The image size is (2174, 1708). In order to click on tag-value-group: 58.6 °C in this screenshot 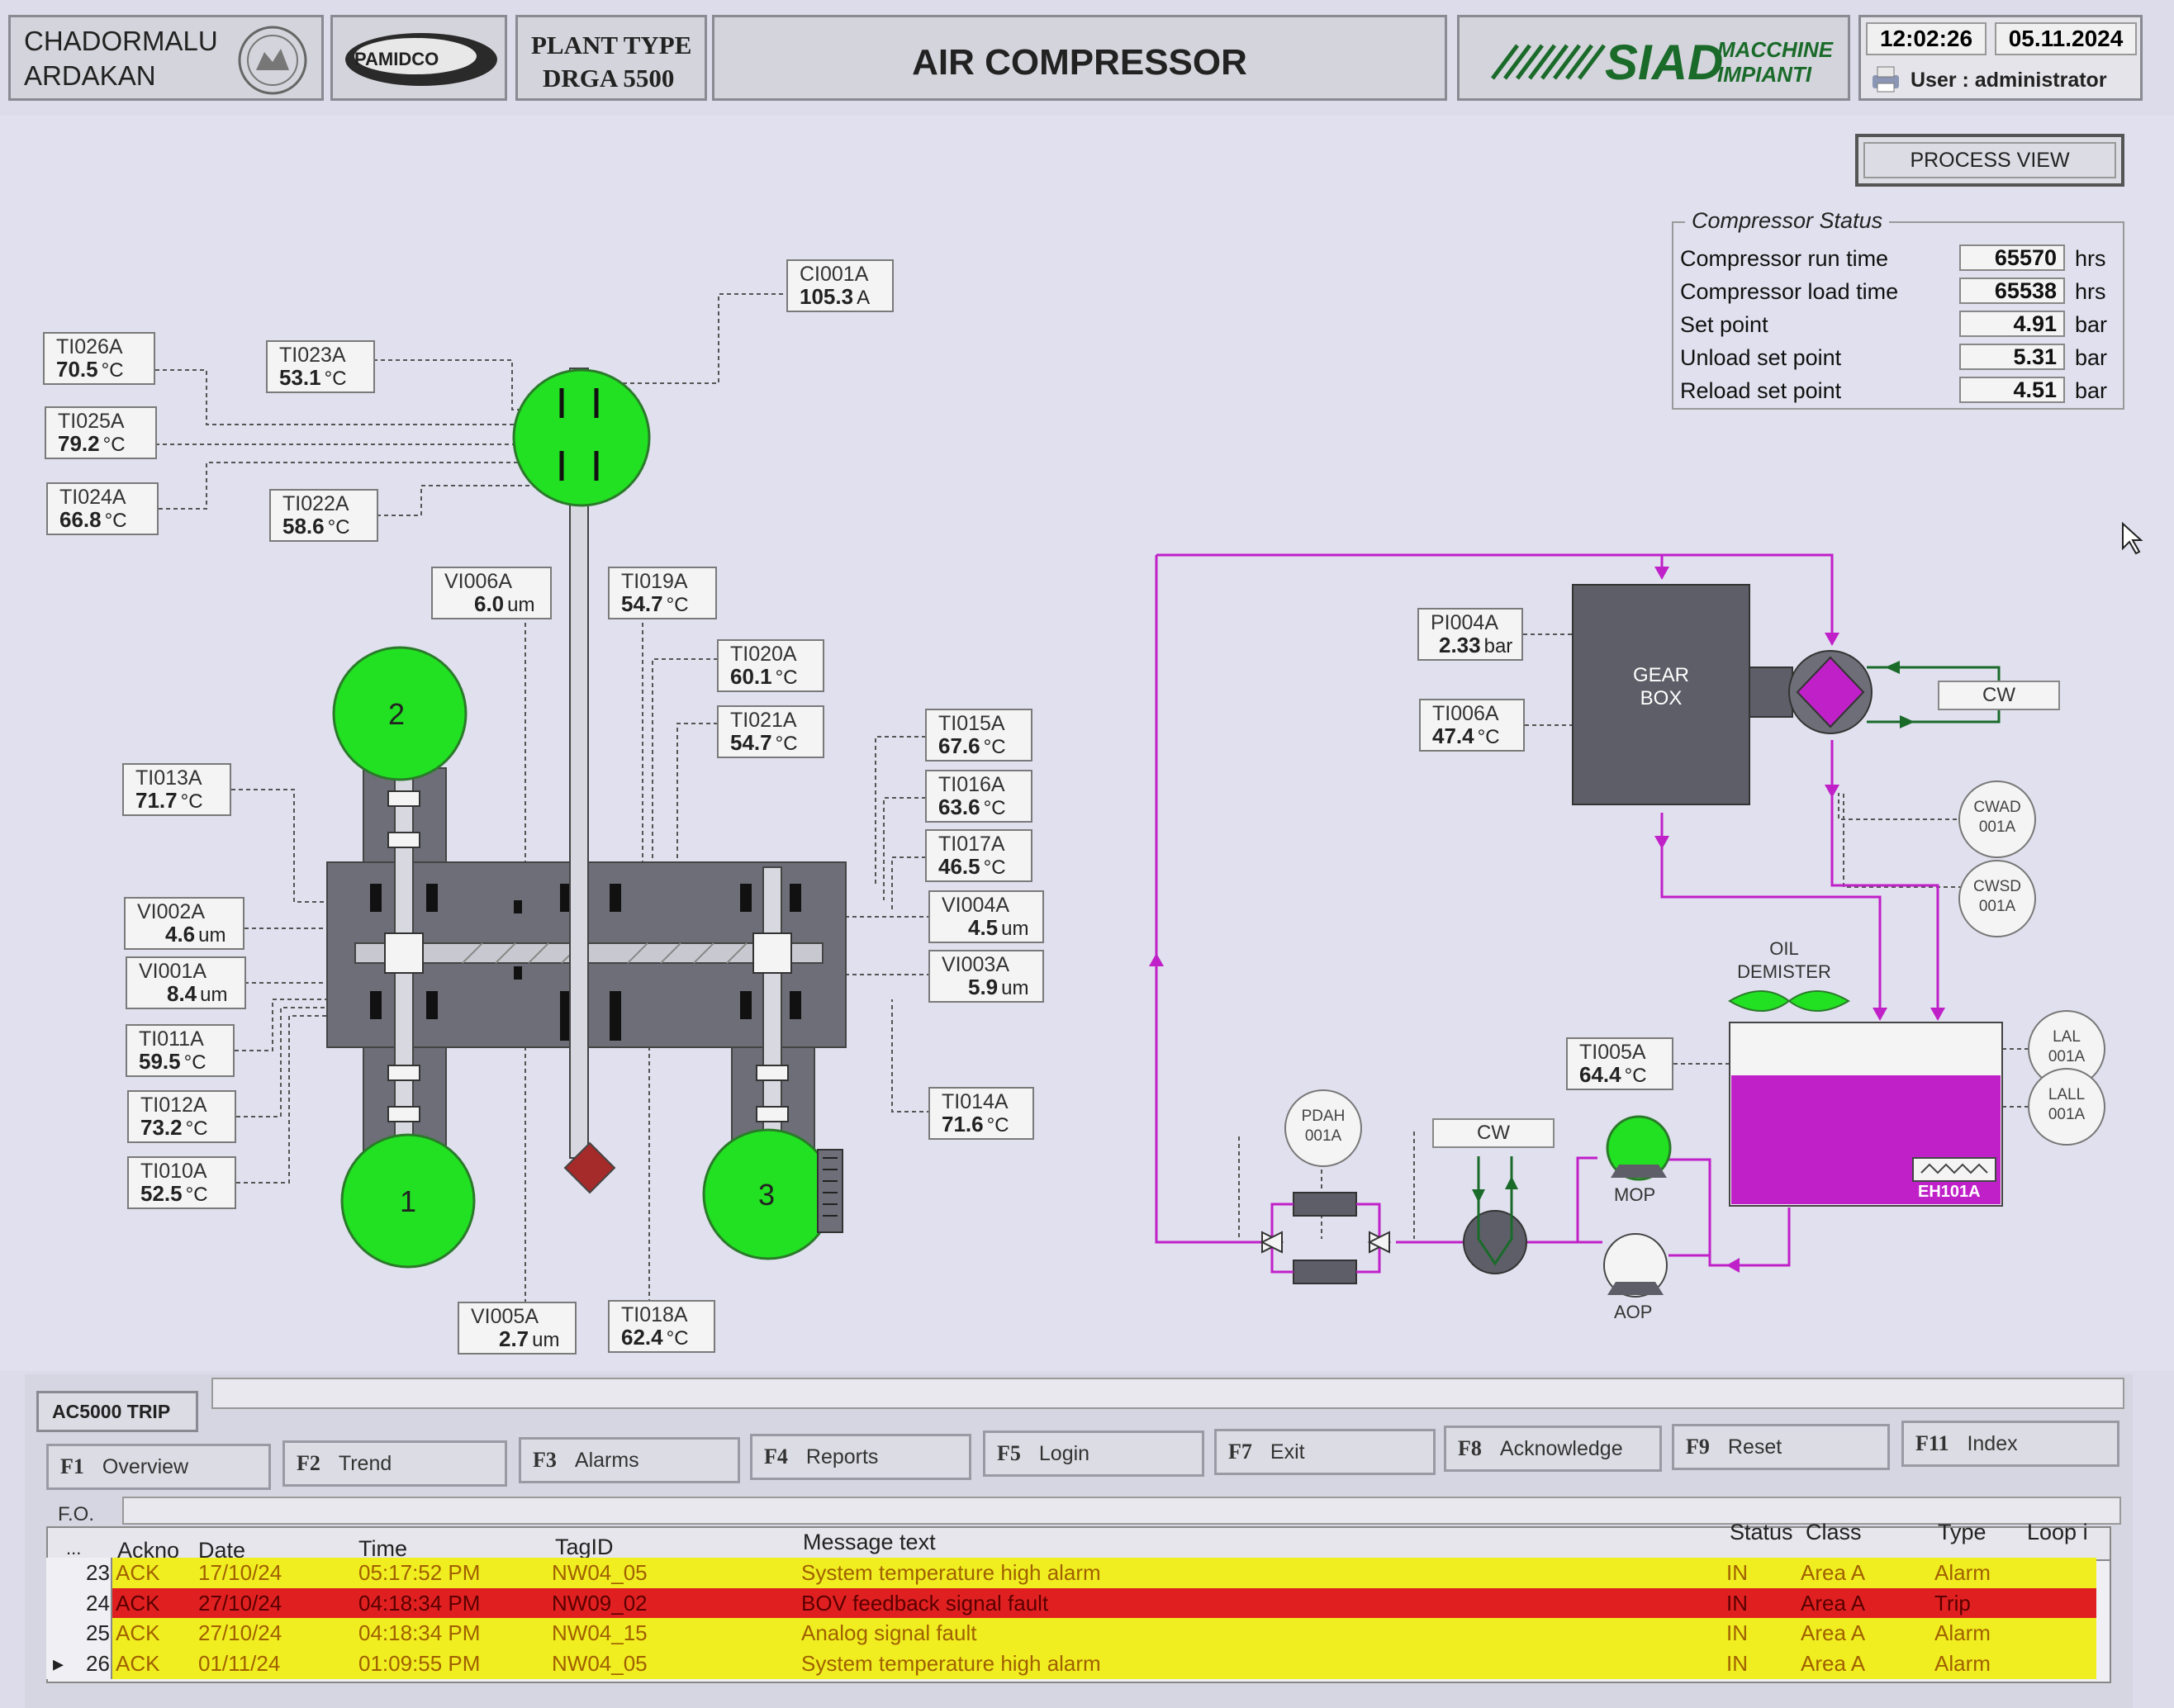, I will do `click(316, 526)`.